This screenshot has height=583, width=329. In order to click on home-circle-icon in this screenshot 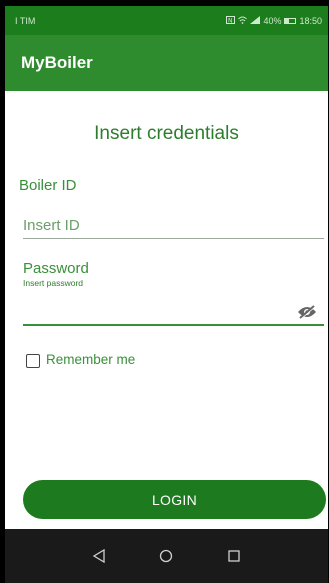, I will do `click(166, 556)`.